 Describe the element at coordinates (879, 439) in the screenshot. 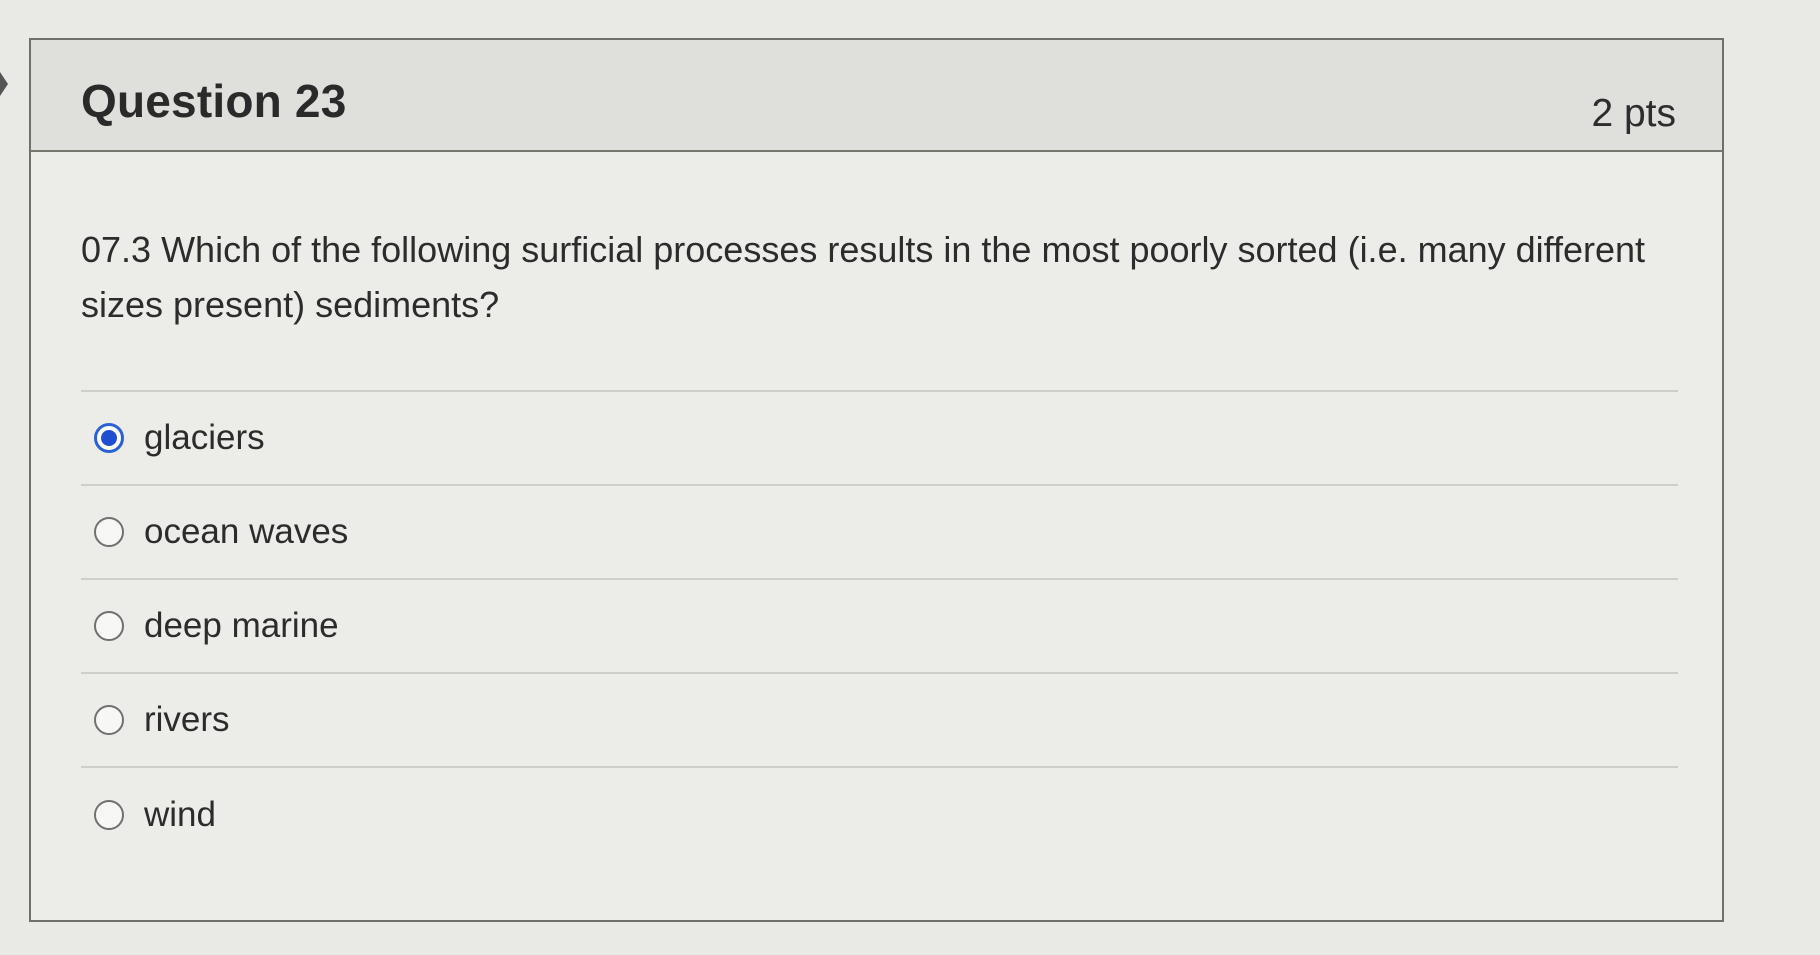

I see `answer-option-glaciers: glaciers` at that location.